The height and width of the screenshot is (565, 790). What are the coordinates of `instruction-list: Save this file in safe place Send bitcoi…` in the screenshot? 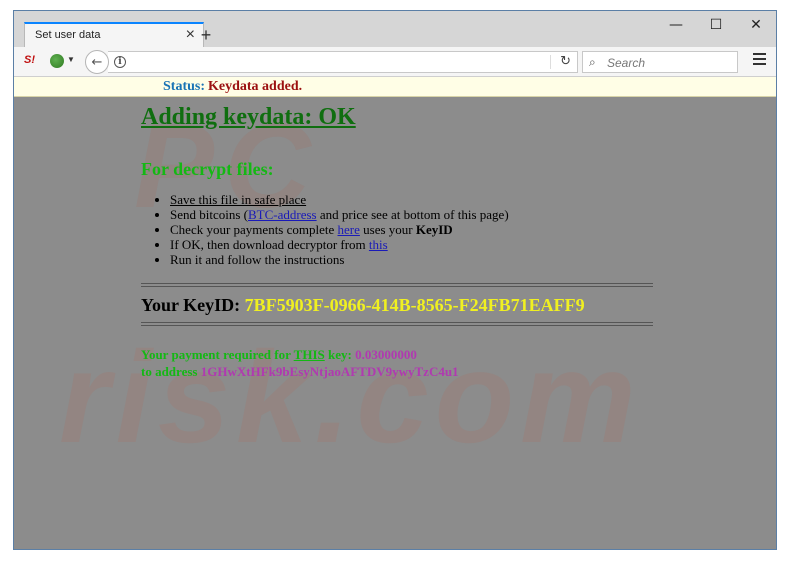 It's located at (331, 229).